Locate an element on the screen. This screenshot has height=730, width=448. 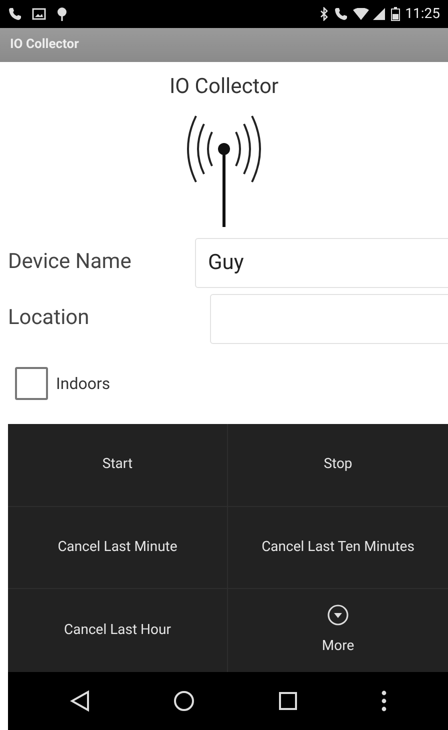
home-icon is located at coordinates (183, 701).